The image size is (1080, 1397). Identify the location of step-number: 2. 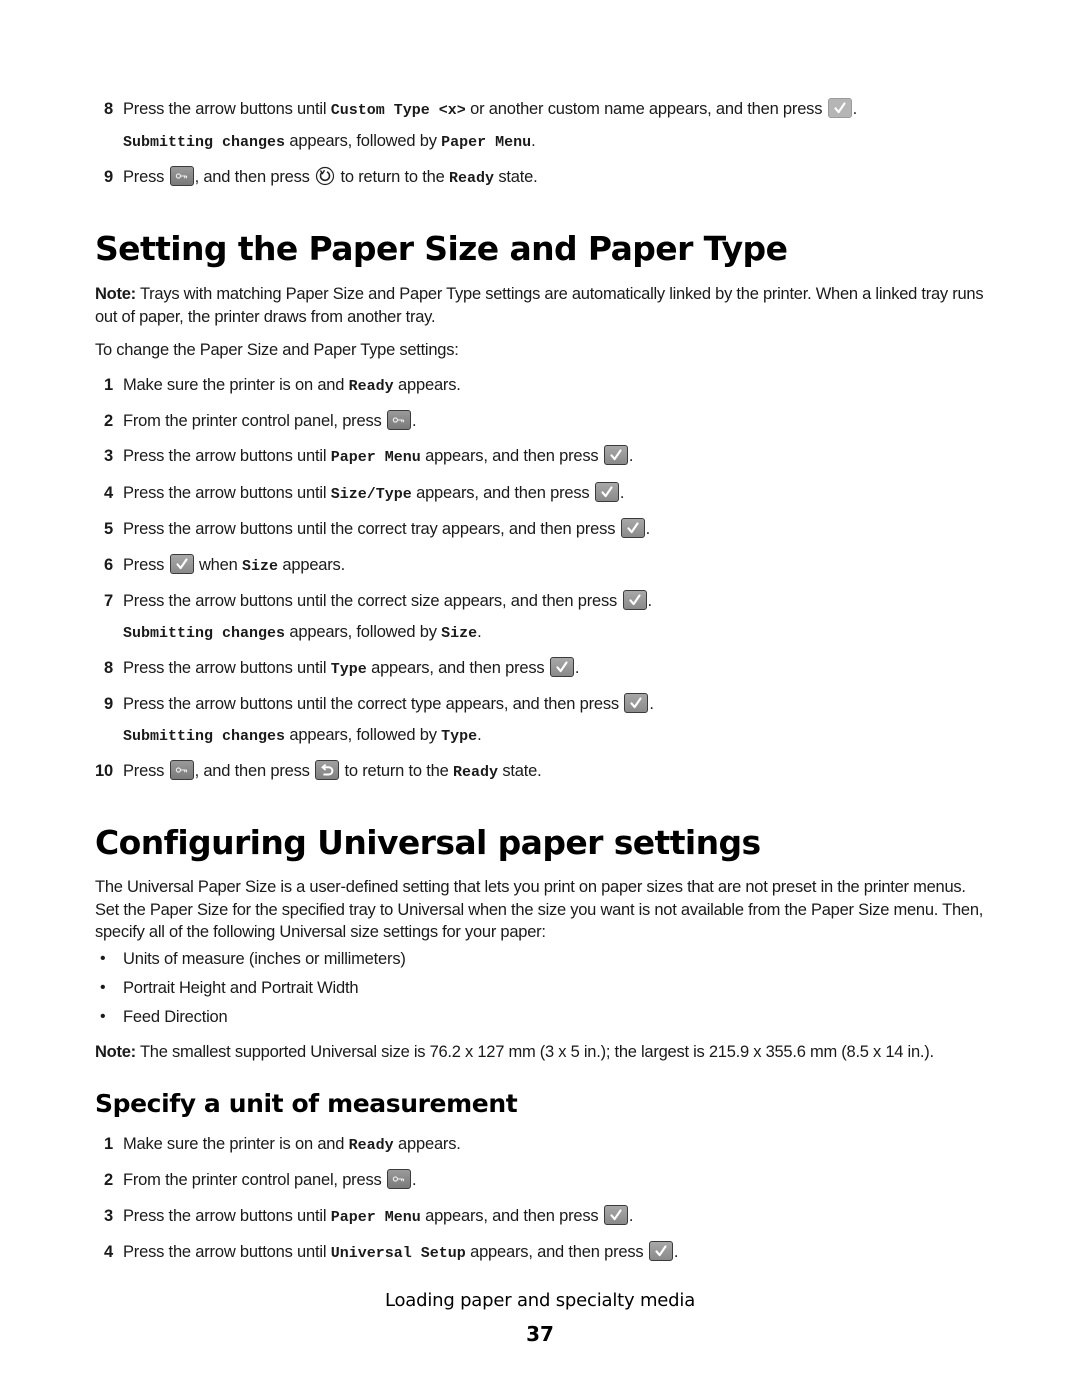
(108, 1180).